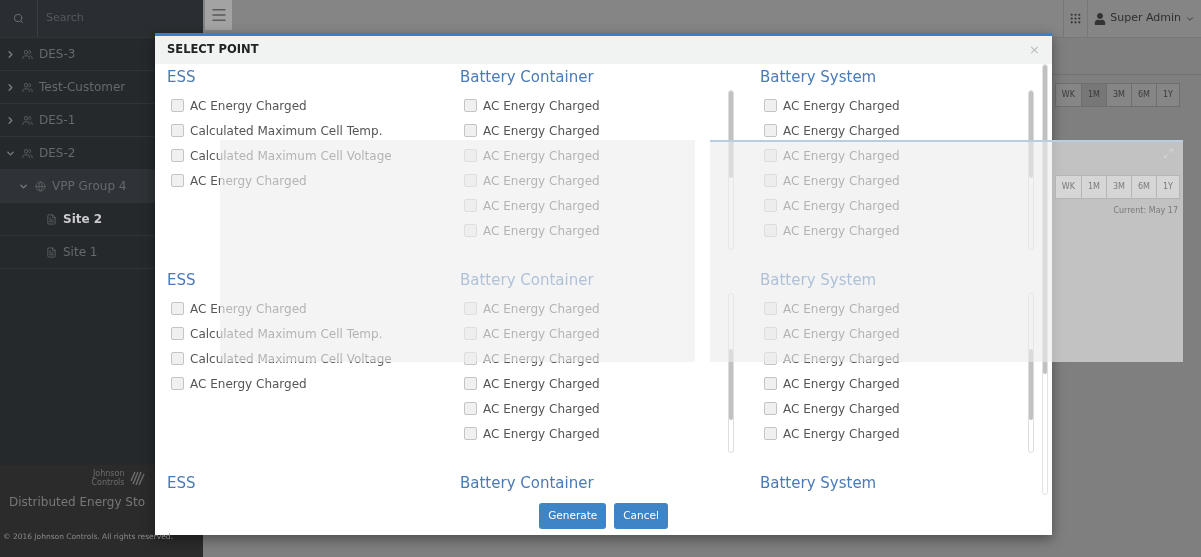 The width and height of the screenshot is (1201, 557). What do you see at coordinates (1076, 18) in the screenshot?
I see `grid-icon` at bounding box center [1076, 18].